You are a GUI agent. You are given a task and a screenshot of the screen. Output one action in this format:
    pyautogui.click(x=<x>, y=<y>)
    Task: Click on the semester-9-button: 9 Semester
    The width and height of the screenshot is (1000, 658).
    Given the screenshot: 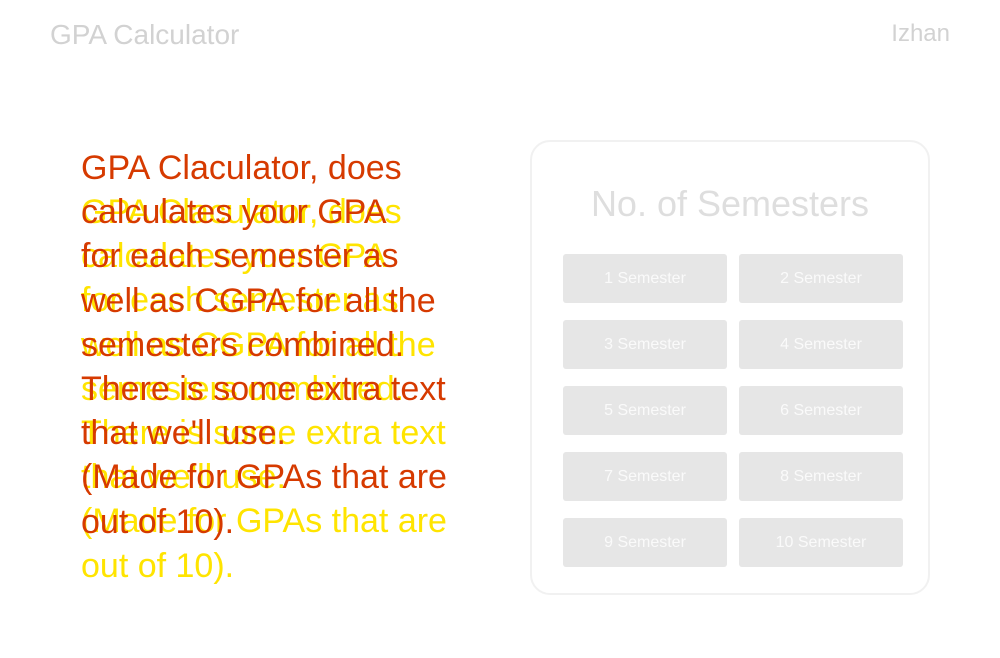 What is the action you would take?
    pyautogui.click(x=645, y=542)
    